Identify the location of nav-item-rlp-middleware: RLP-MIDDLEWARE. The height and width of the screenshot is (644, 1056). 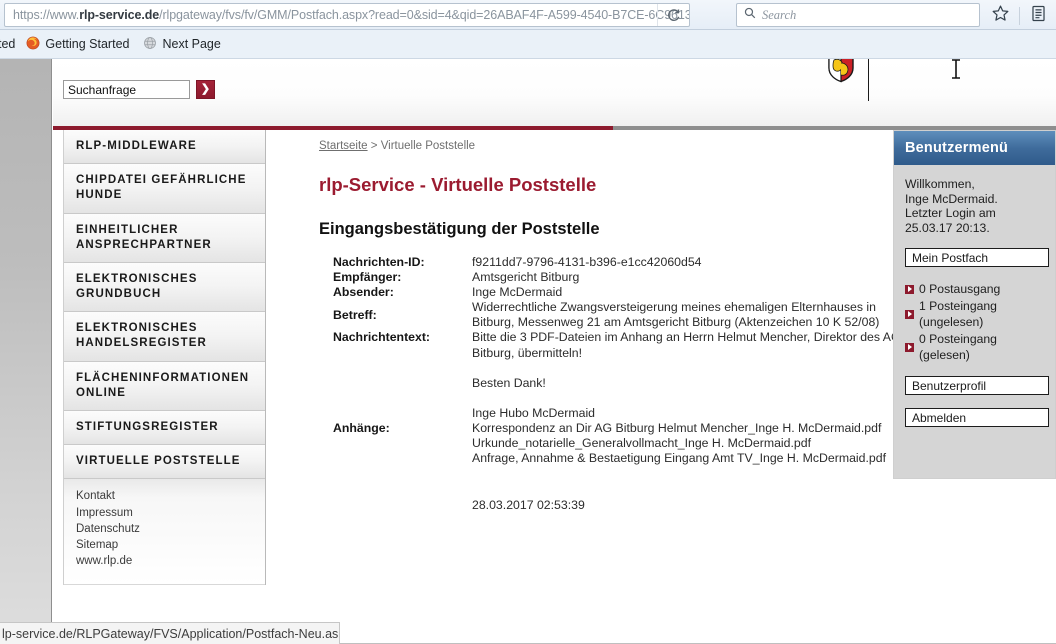
(164, 147).